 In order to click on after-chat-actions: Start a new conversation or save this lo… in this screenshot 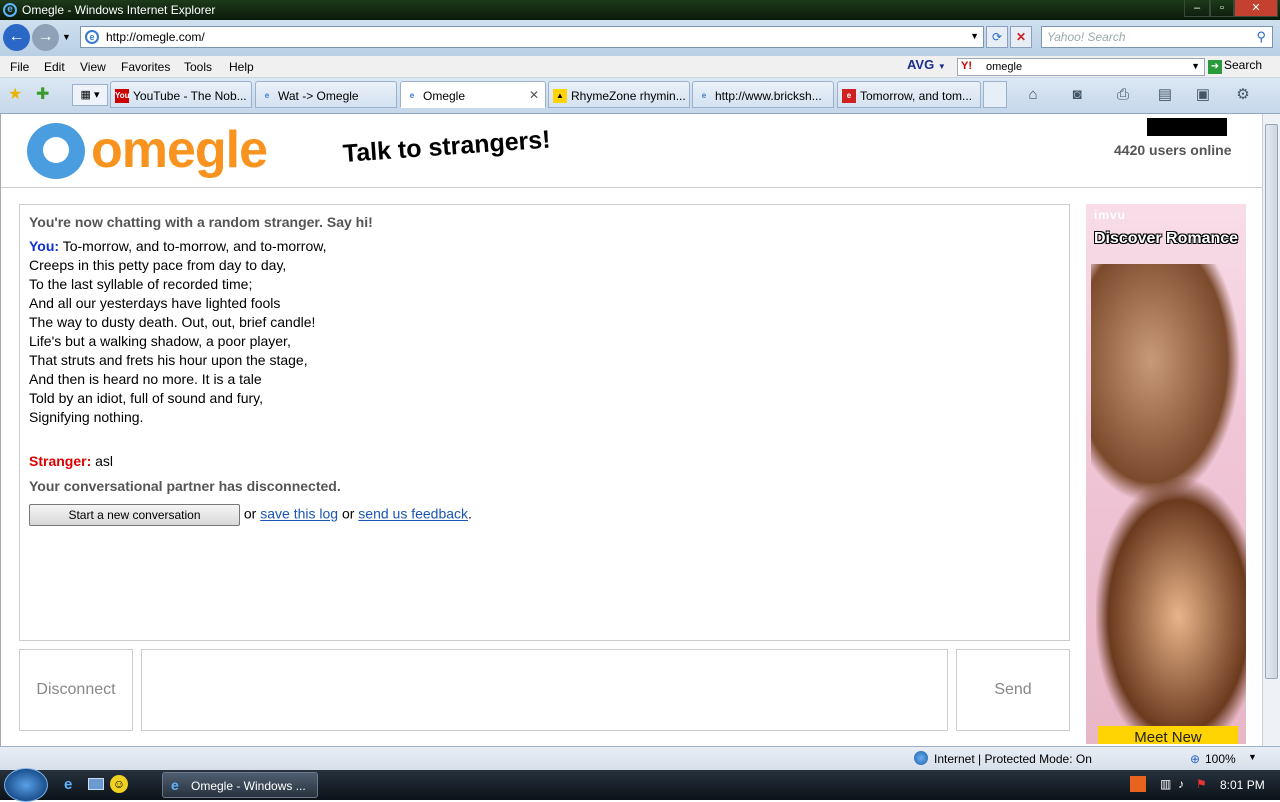, I will do `click(544, 515)`.